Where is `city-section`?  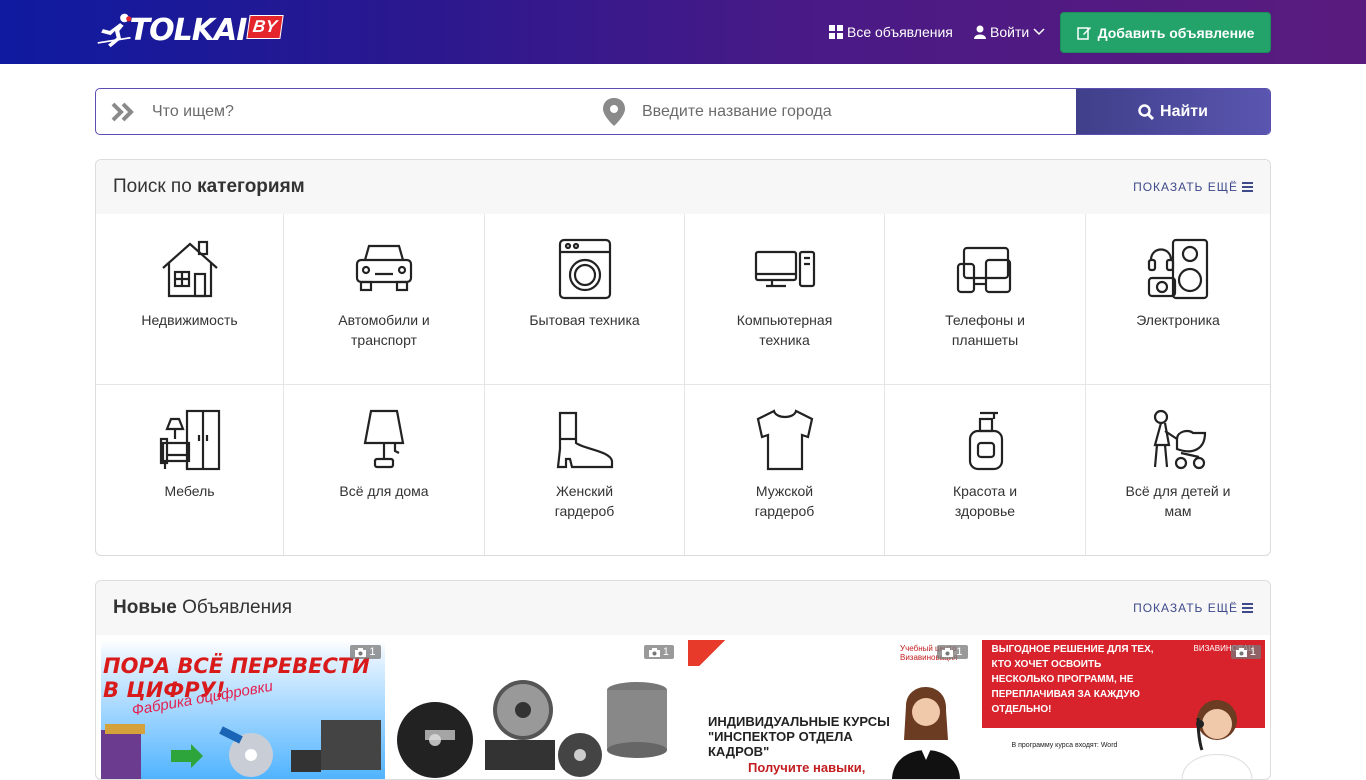
city-section is located at coordinates (831, 111).